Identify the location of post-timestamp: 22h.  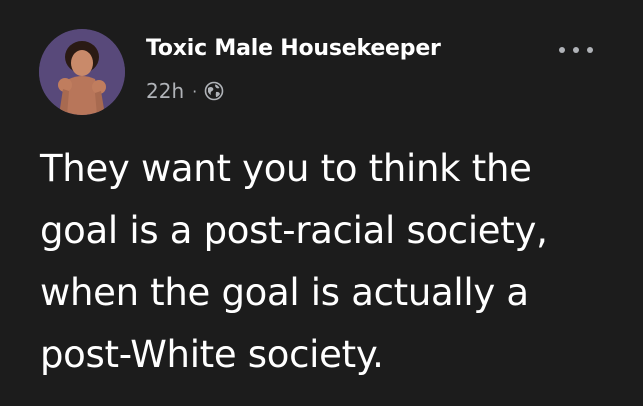
(165, 91).